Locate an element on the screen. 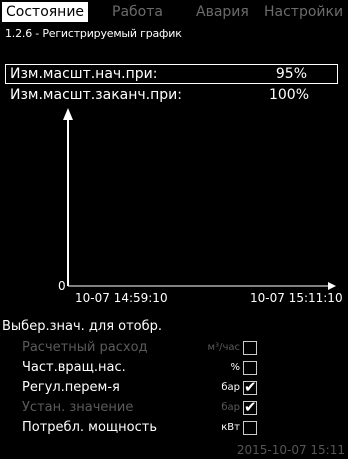 This screenshot has height=459, width=348. select-label: Част.вращ.нас. is located at coordinates (74, 367).